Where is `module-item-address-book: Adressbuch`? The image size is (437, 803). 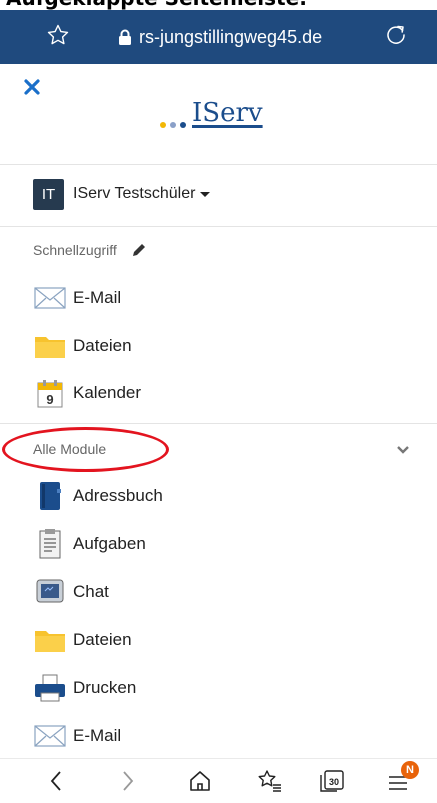
module-item-address-book: Adressbuch is located at coordinates (98, 496).